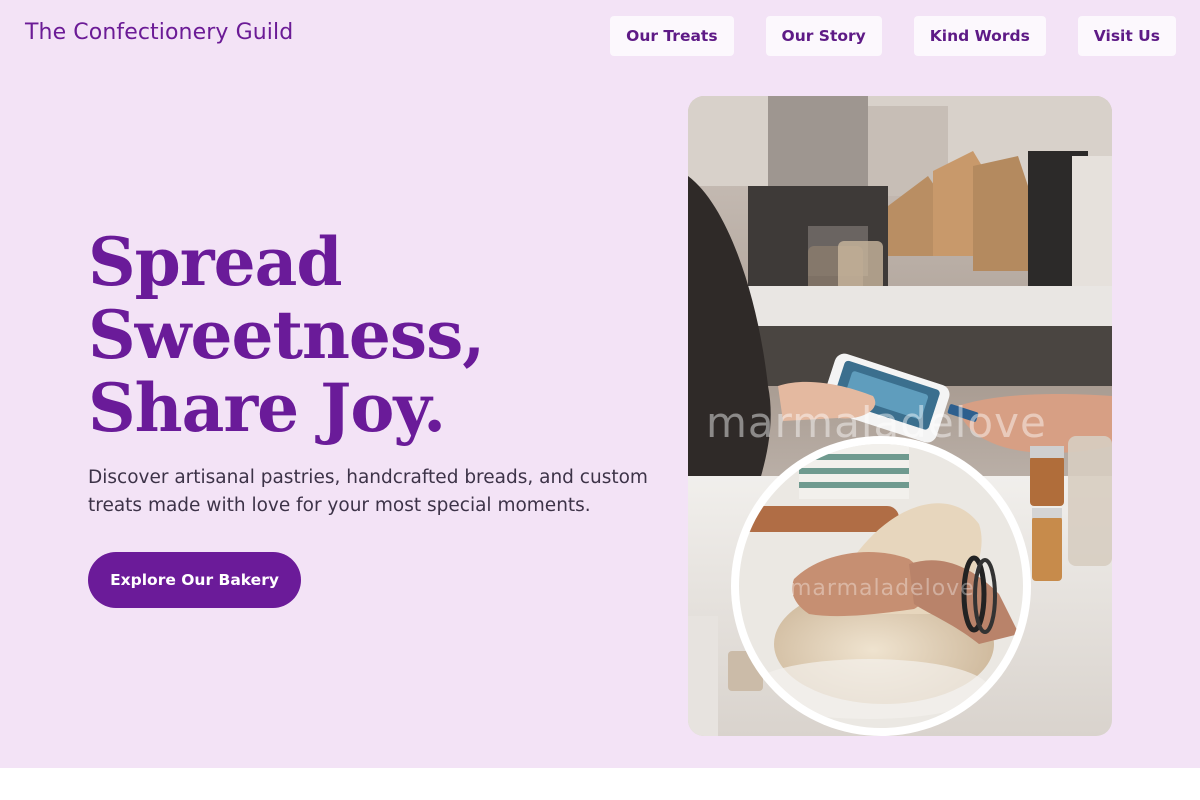 The image size is (1200, 800). What do you see at coordinates (882, 588) in the screenshot?
I see `inset-watermark: marmaladelove` at bounding box center [882, 588].